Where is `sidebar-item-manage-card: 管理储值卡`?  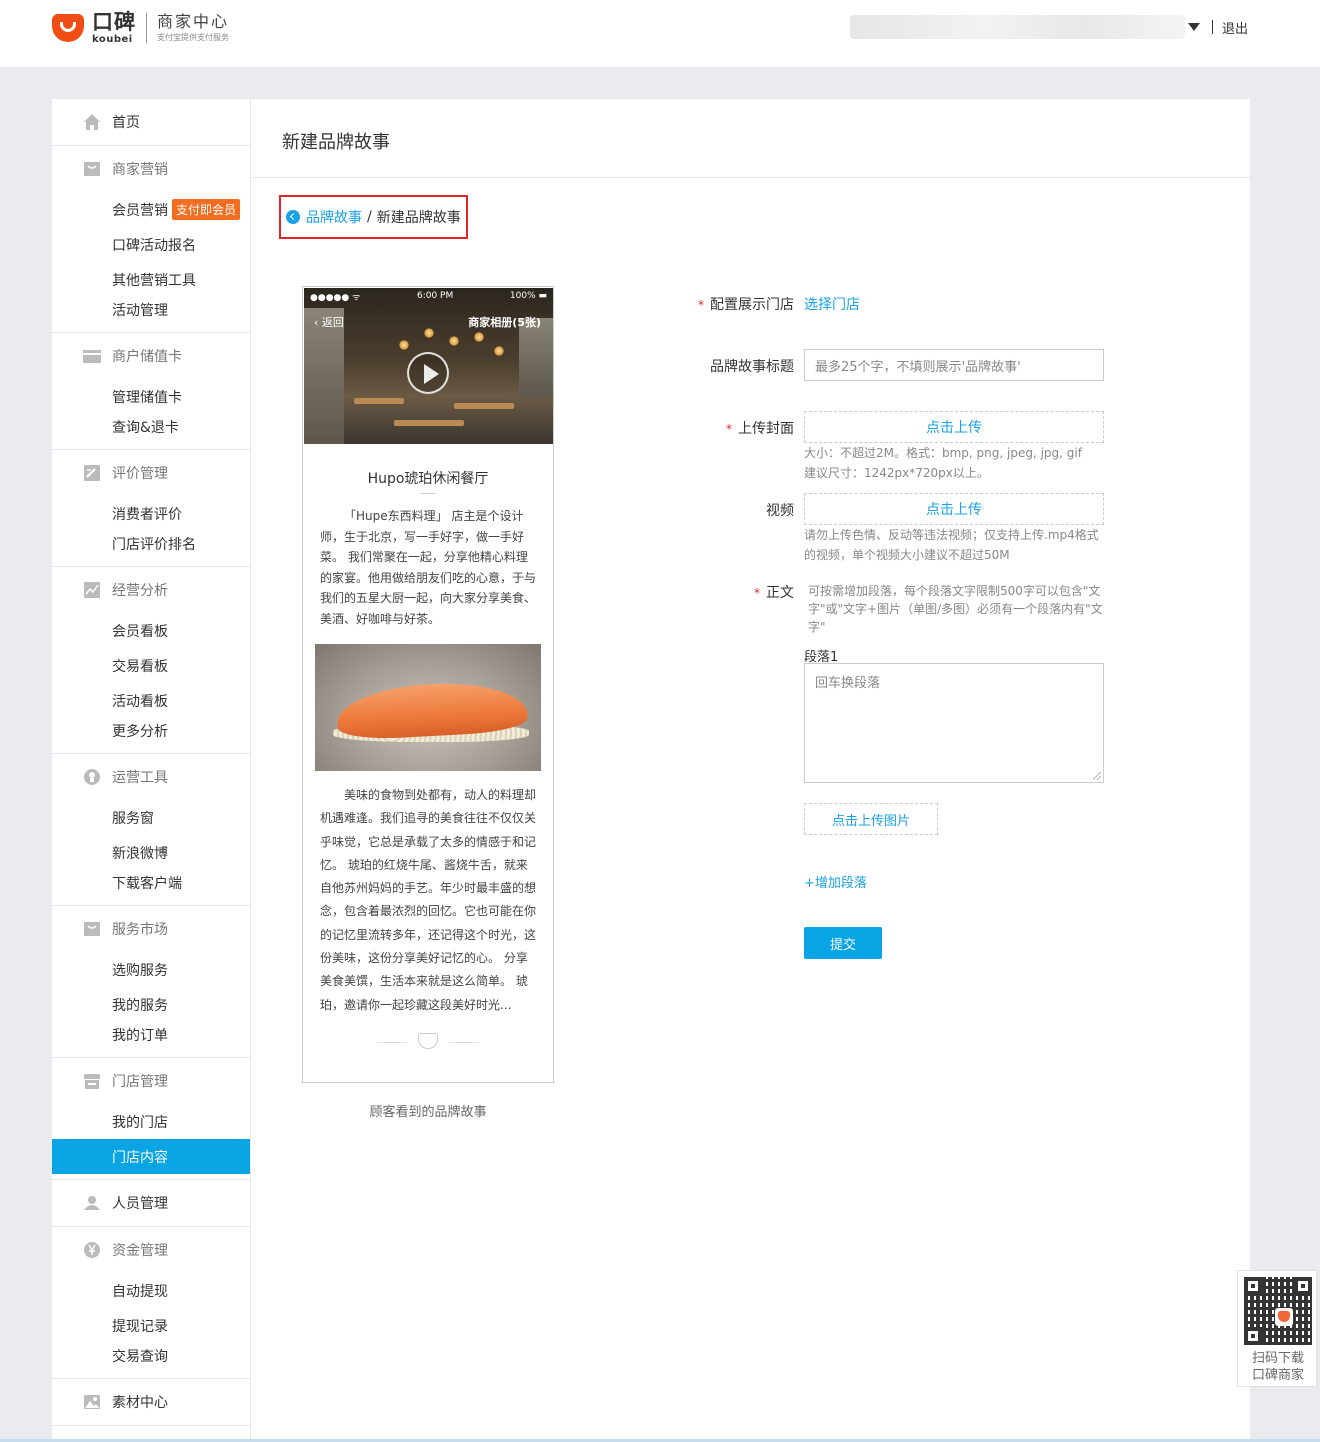 sidebar-item-manage-card: 管理储值卡 is located at coordinates (151, 396).